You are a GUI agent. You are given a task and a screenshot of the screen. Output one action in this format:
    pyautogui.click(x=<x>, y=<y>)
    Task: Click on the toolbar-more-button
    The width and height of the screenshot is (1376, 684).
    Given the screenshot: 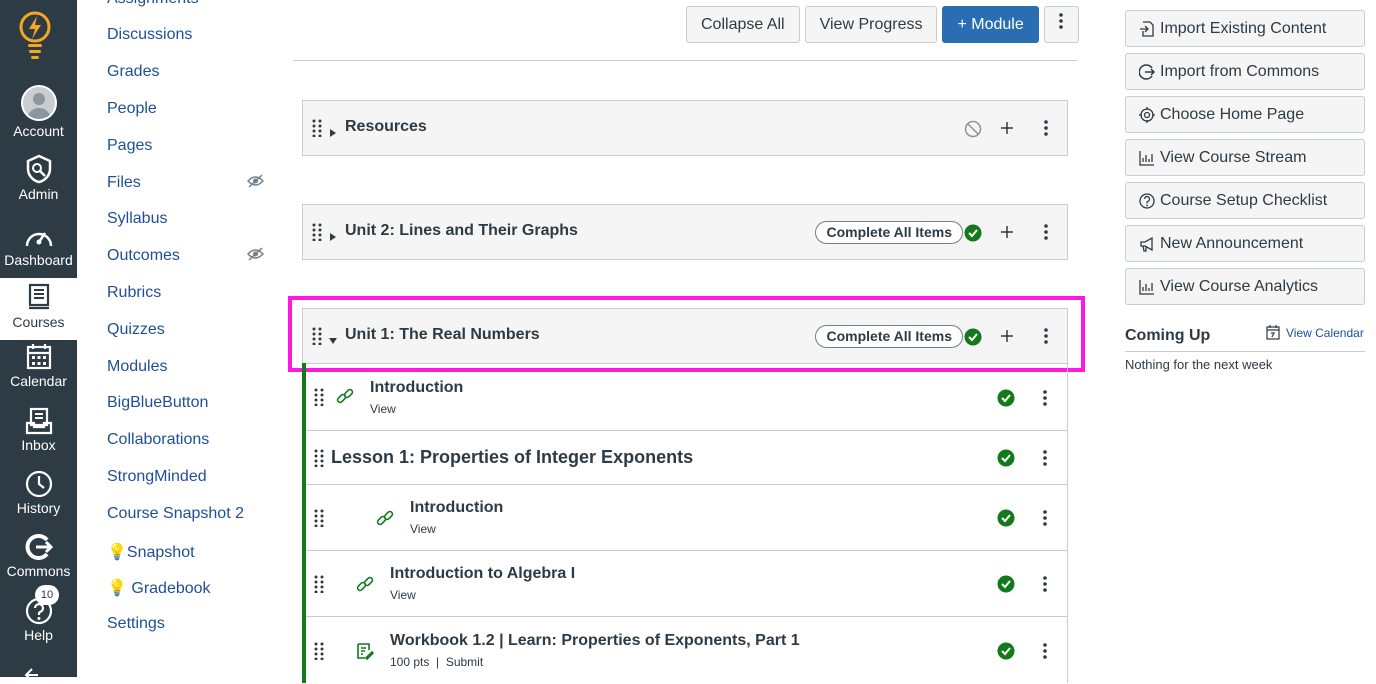 What is the action you would take?
    pyautogui.click(x=1061, y=24)
    